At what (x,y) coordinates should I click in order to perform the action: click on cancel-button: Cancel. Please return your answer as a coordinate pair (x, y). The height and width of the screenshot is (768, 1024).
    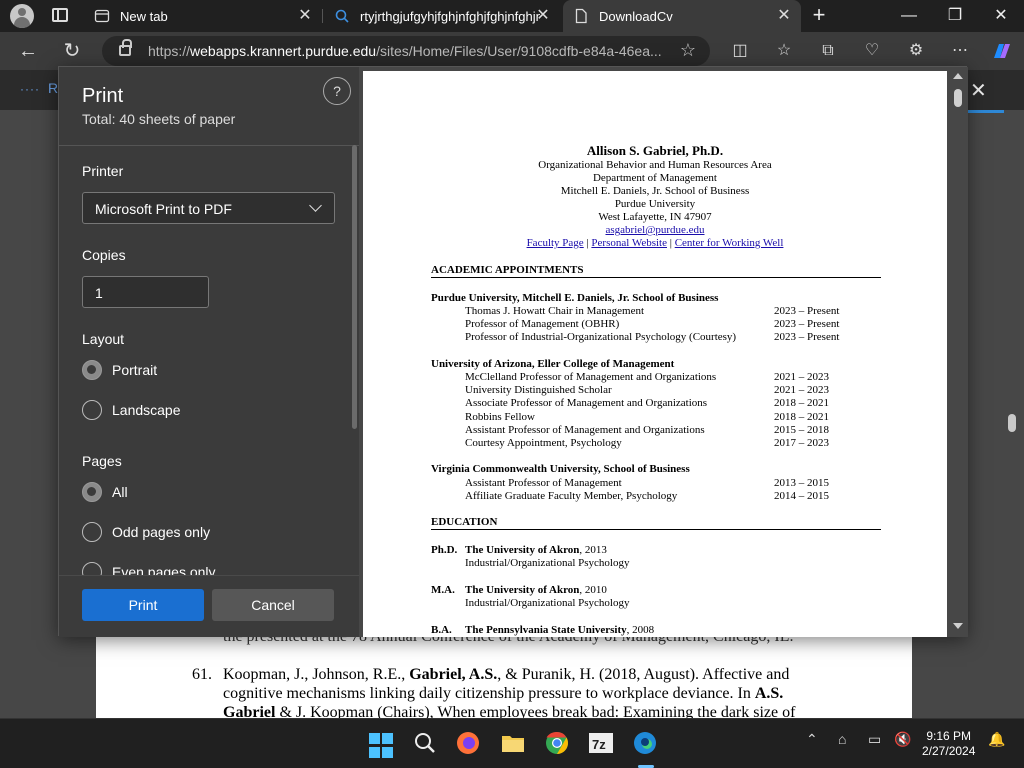
    Looking at the image, I should click on (273, 605).